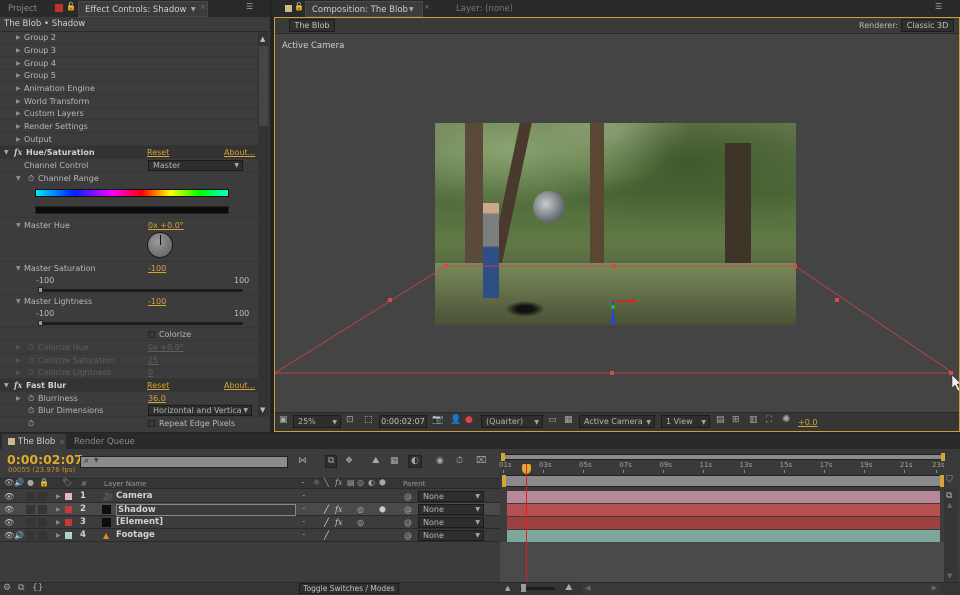 The height and width of the screenshot is (595, 960). What do you see at coordinates (451, 535) in the screenshot?
I see `parent-dropdown: None ▼` at bounding box center [451, 535].